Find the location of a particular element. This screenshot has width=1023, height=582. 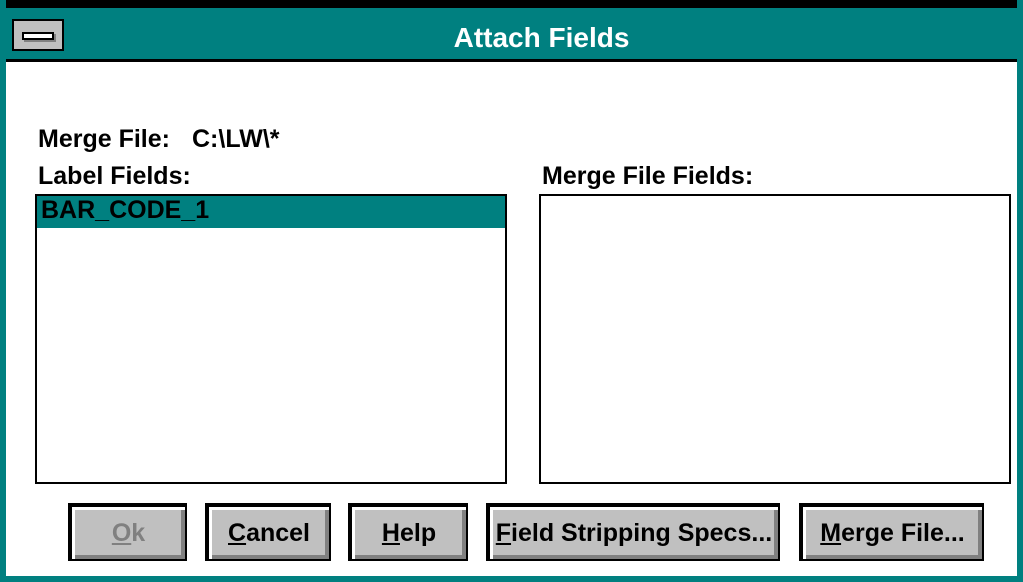

help-label-rest: elp is located at coordinates (418, 533).